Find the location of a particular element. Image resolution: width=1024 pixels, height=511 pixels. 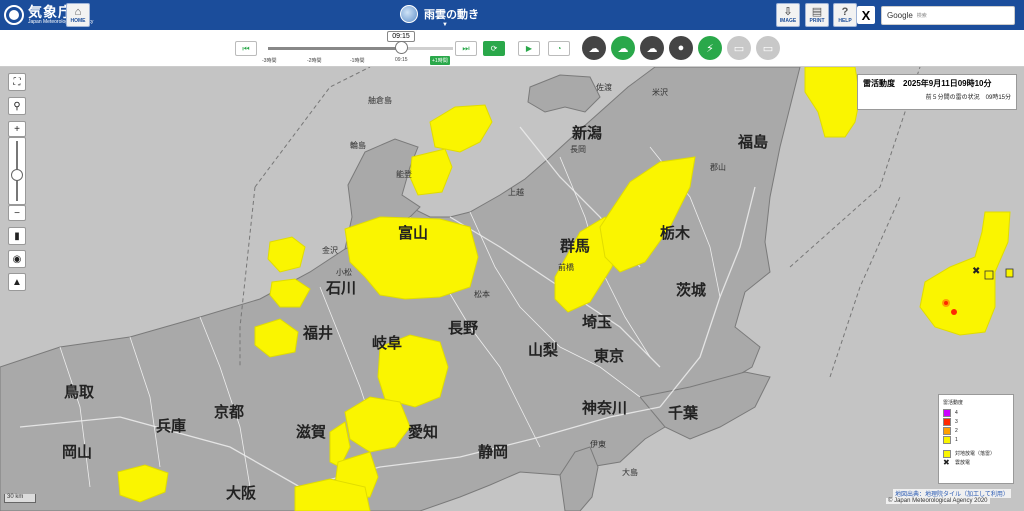

scale-bar: 30 km is located at coordinates (20, 498).